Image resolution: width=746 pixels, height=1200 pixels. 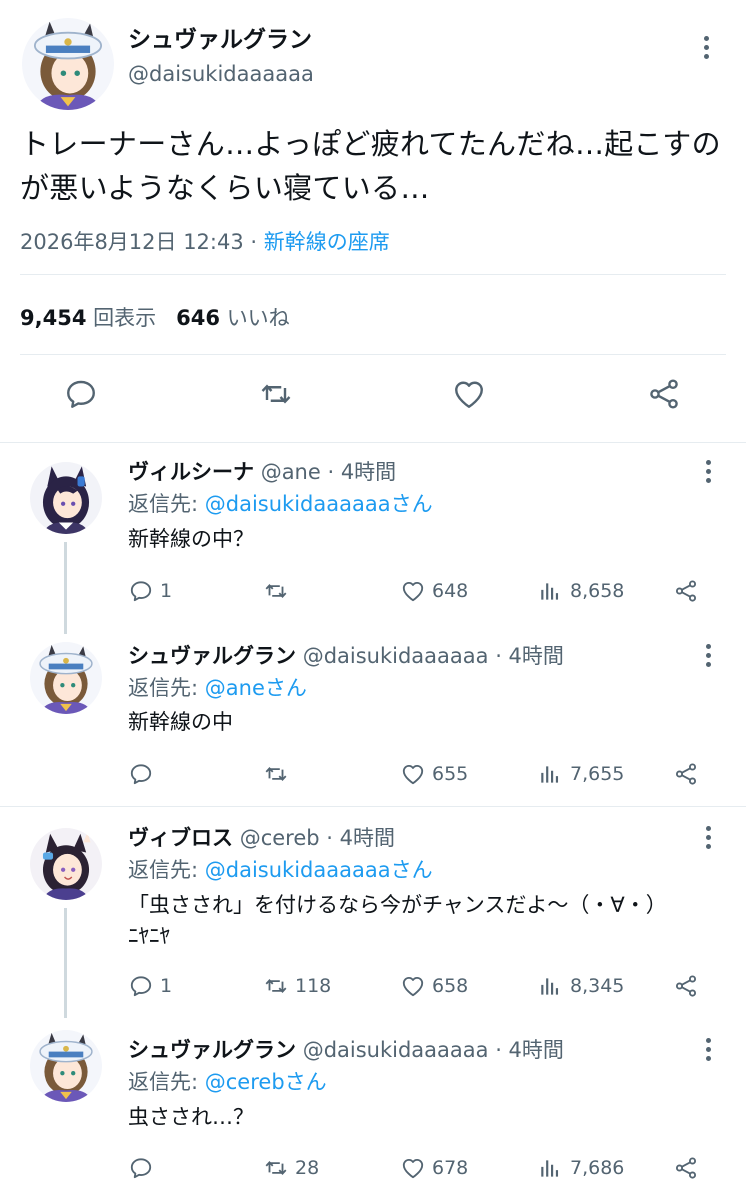 I want to click on main-author-name: シュヴァルグラン, so click(x=220, y=37).